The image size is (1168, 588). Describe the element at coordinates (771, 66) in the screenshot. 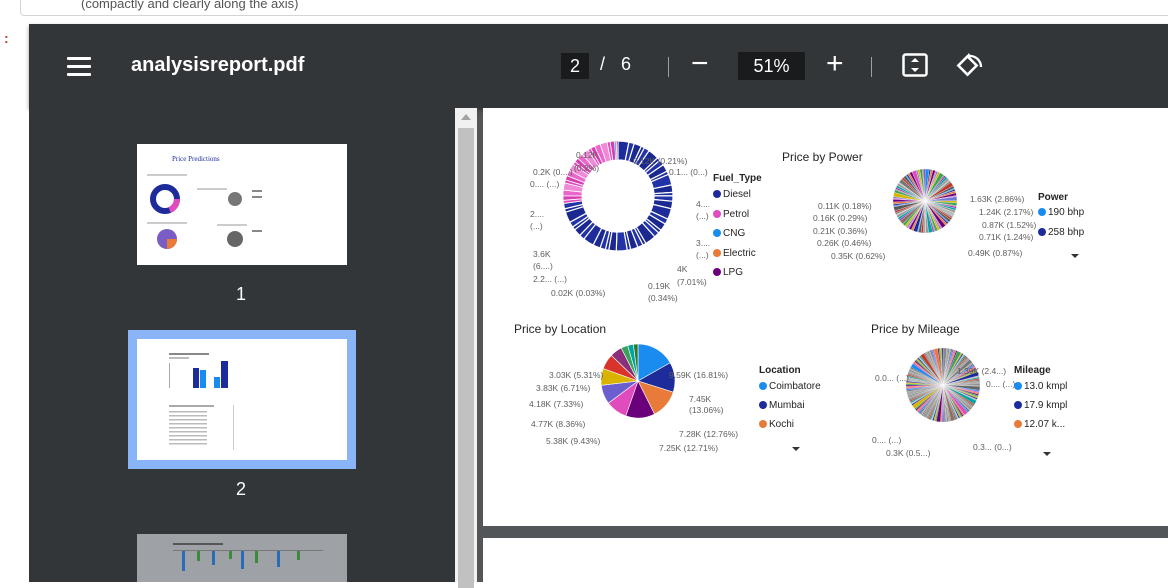

I see `zoom-level-input: 51%` at that location.